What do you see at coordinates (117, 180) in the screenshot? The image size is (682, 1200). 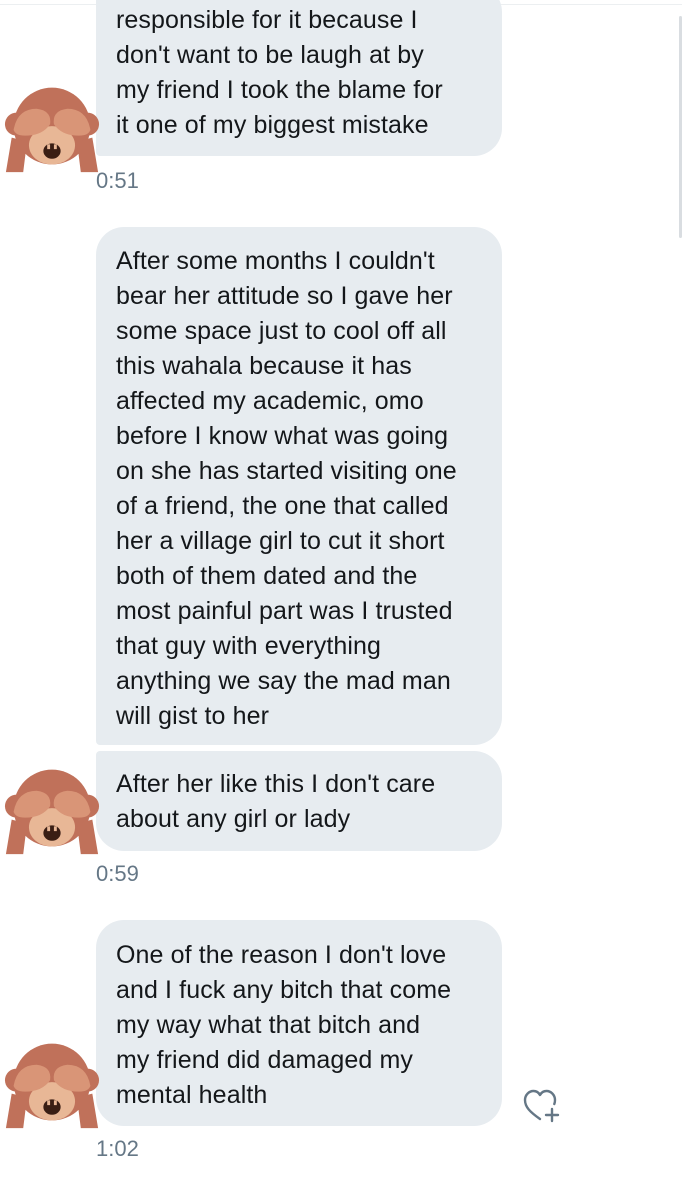 I see `message-timestamp: 0:51` at bounding box center [117, 180].